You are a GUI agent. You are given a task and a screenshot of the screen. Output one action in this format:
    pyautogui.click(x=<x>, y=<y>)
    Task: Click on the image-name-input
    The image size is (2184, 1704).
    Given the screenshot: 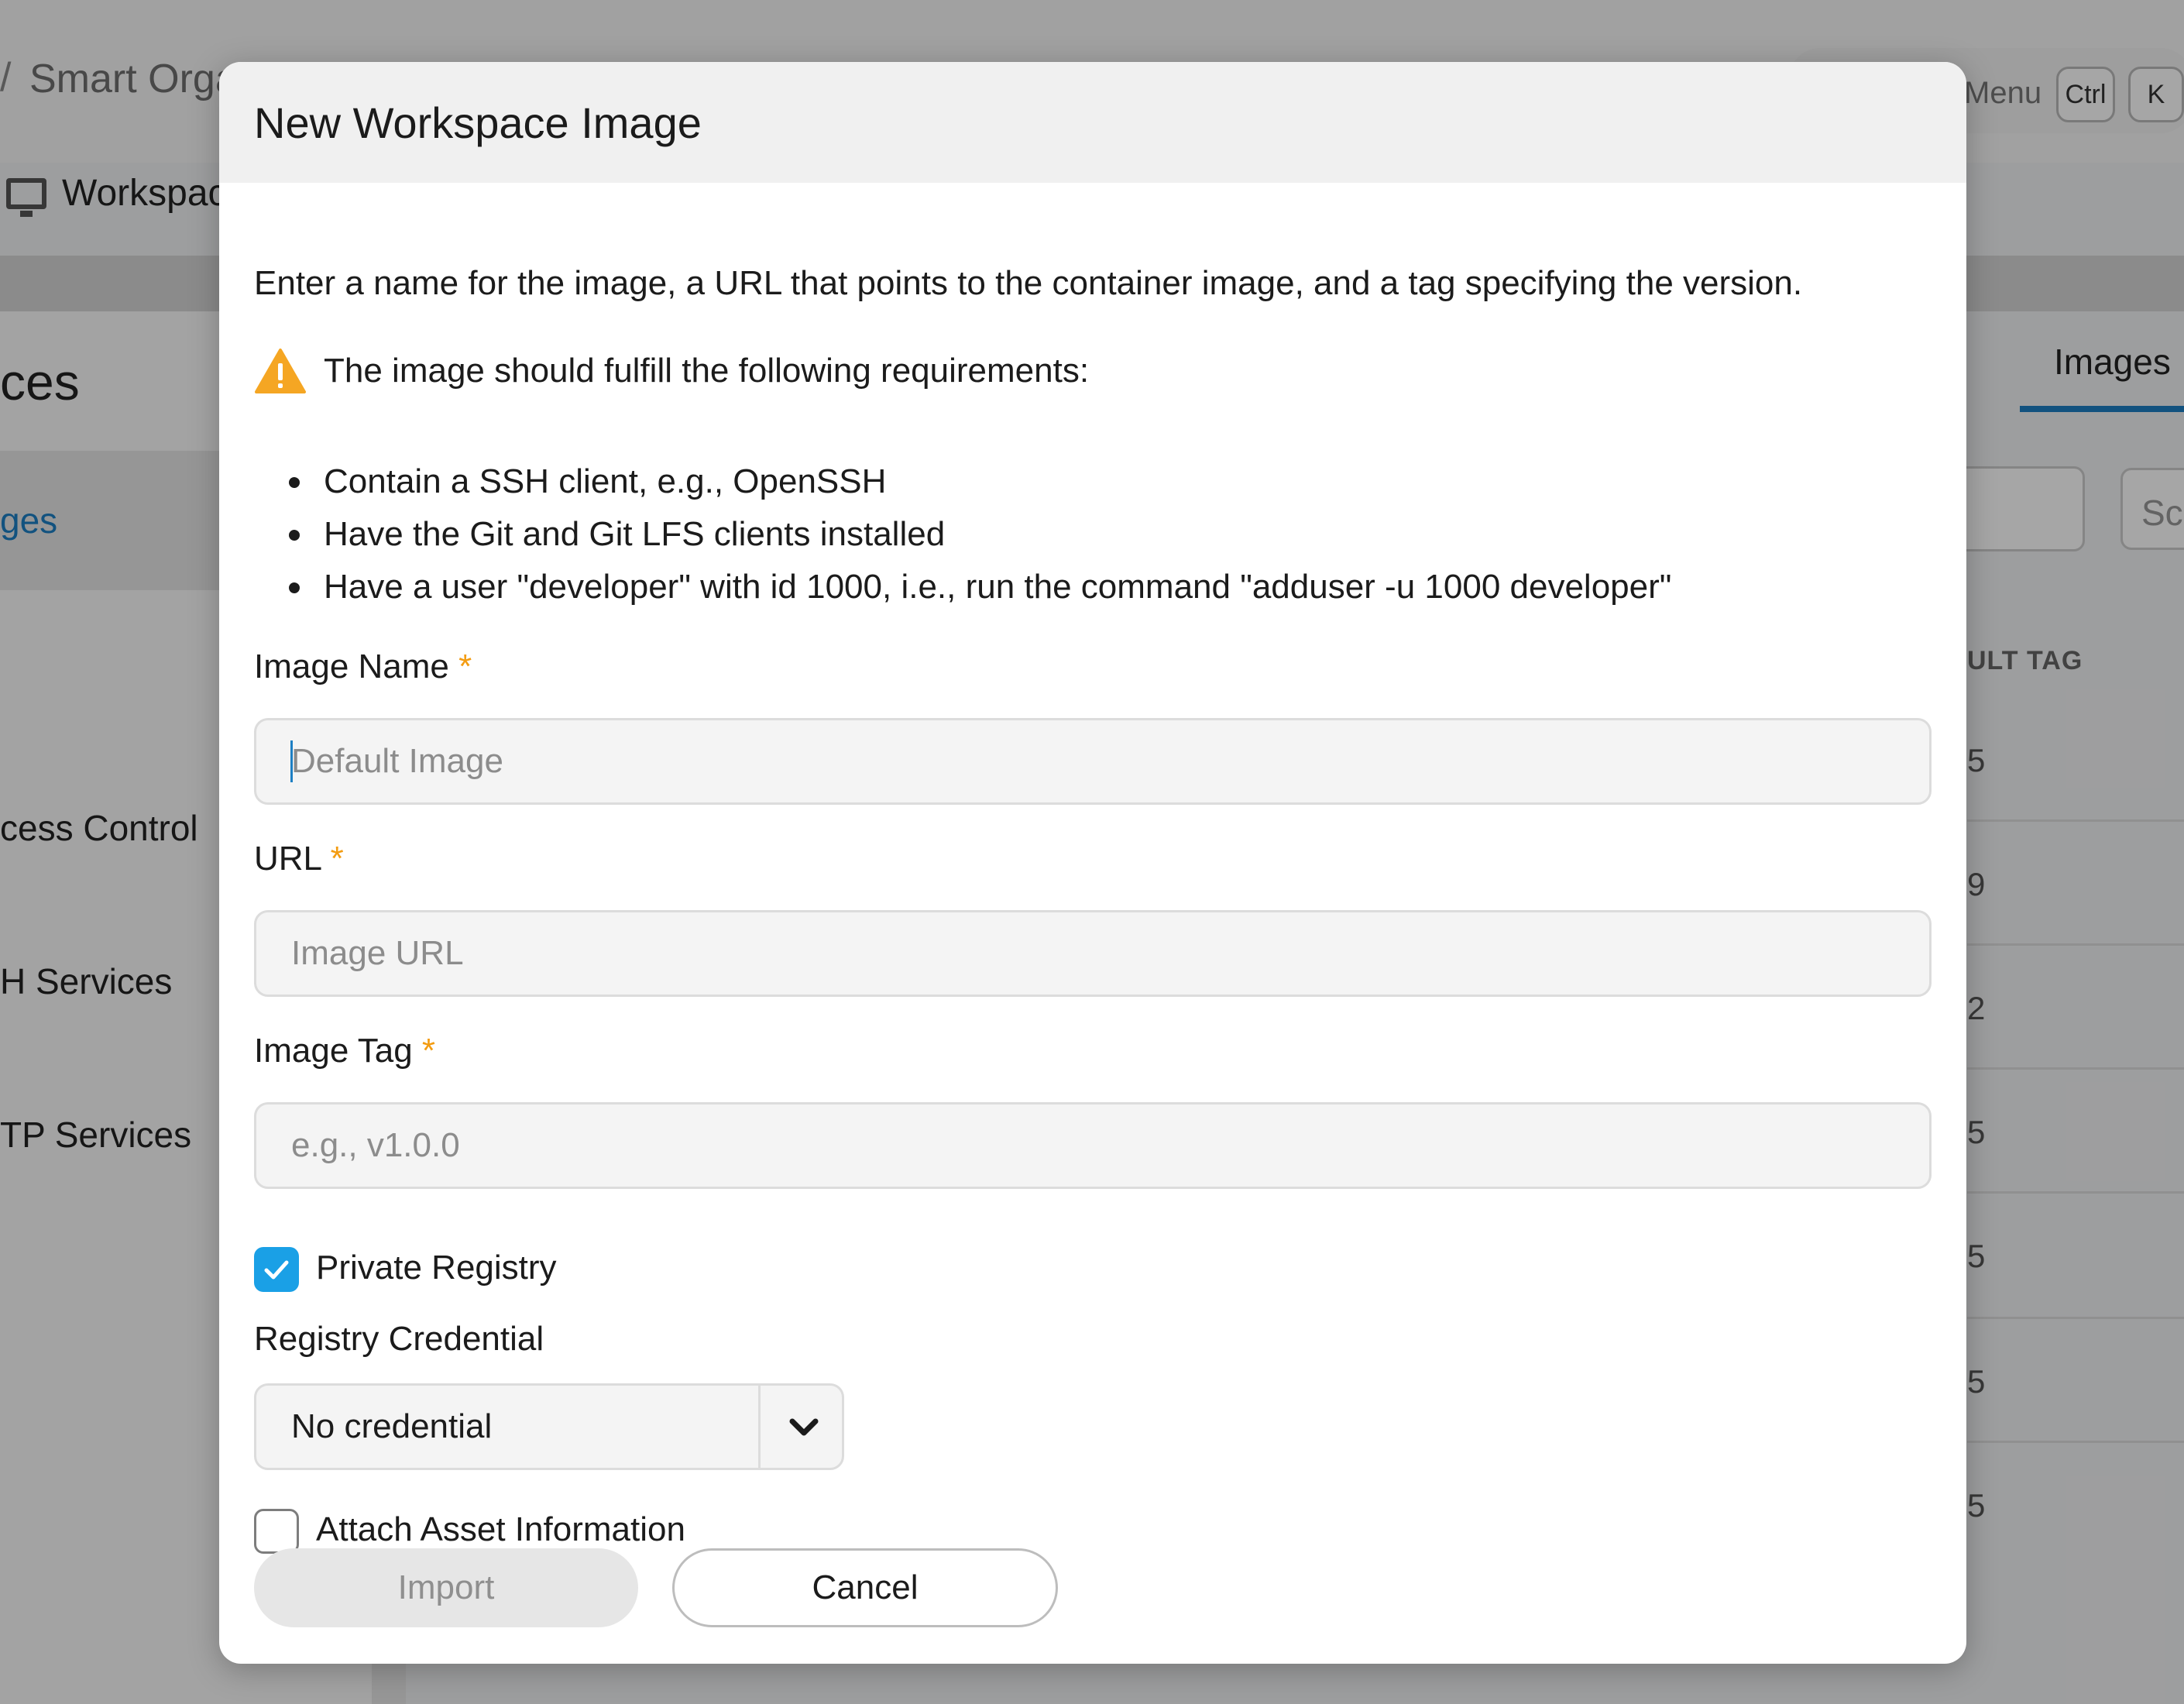 What is the action you would take?
    pyautogui.click(x=1093, y=761)
    